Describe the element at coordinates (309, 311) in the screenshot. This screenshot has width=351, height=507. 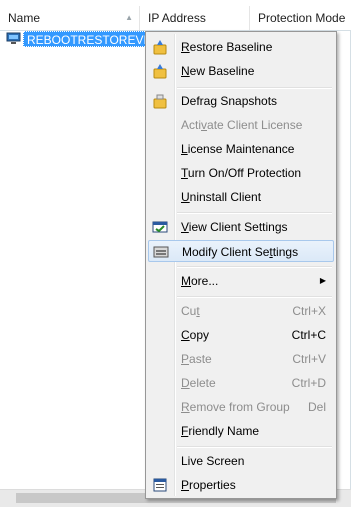
I see `shortcut-label: Ctrl+X` at that location.